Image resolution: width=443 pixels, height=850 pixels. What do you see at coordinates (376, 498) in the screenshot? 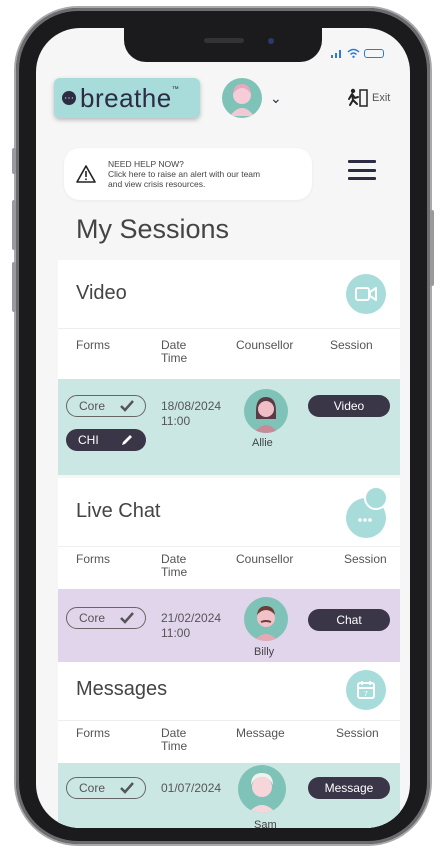
I see `chat-bubble-small-icon` at bounding box center [376, 498].